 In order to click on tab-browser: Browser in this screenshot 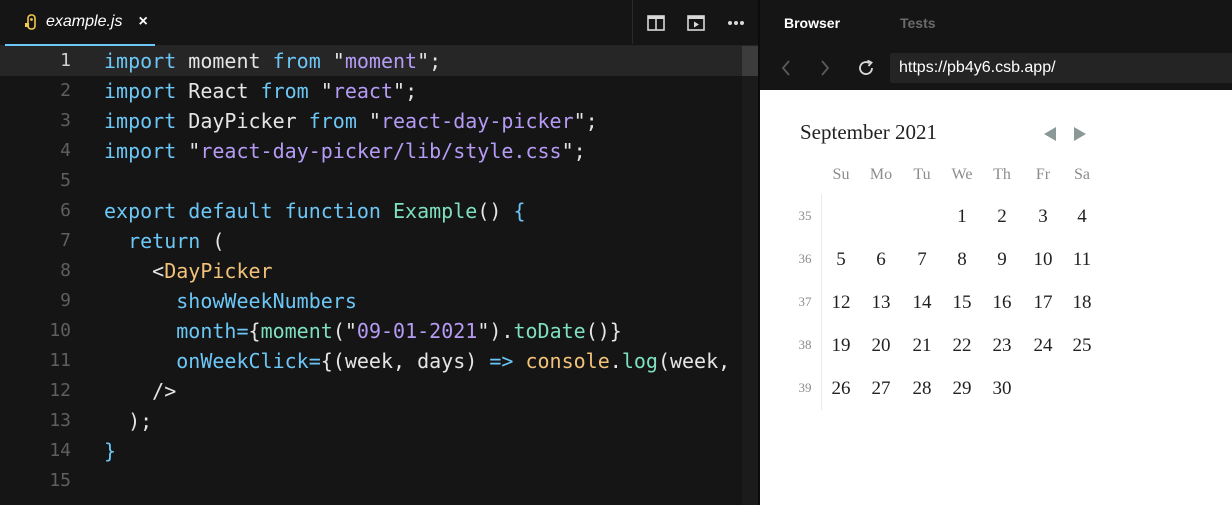, I will do `click(812, 23)`.